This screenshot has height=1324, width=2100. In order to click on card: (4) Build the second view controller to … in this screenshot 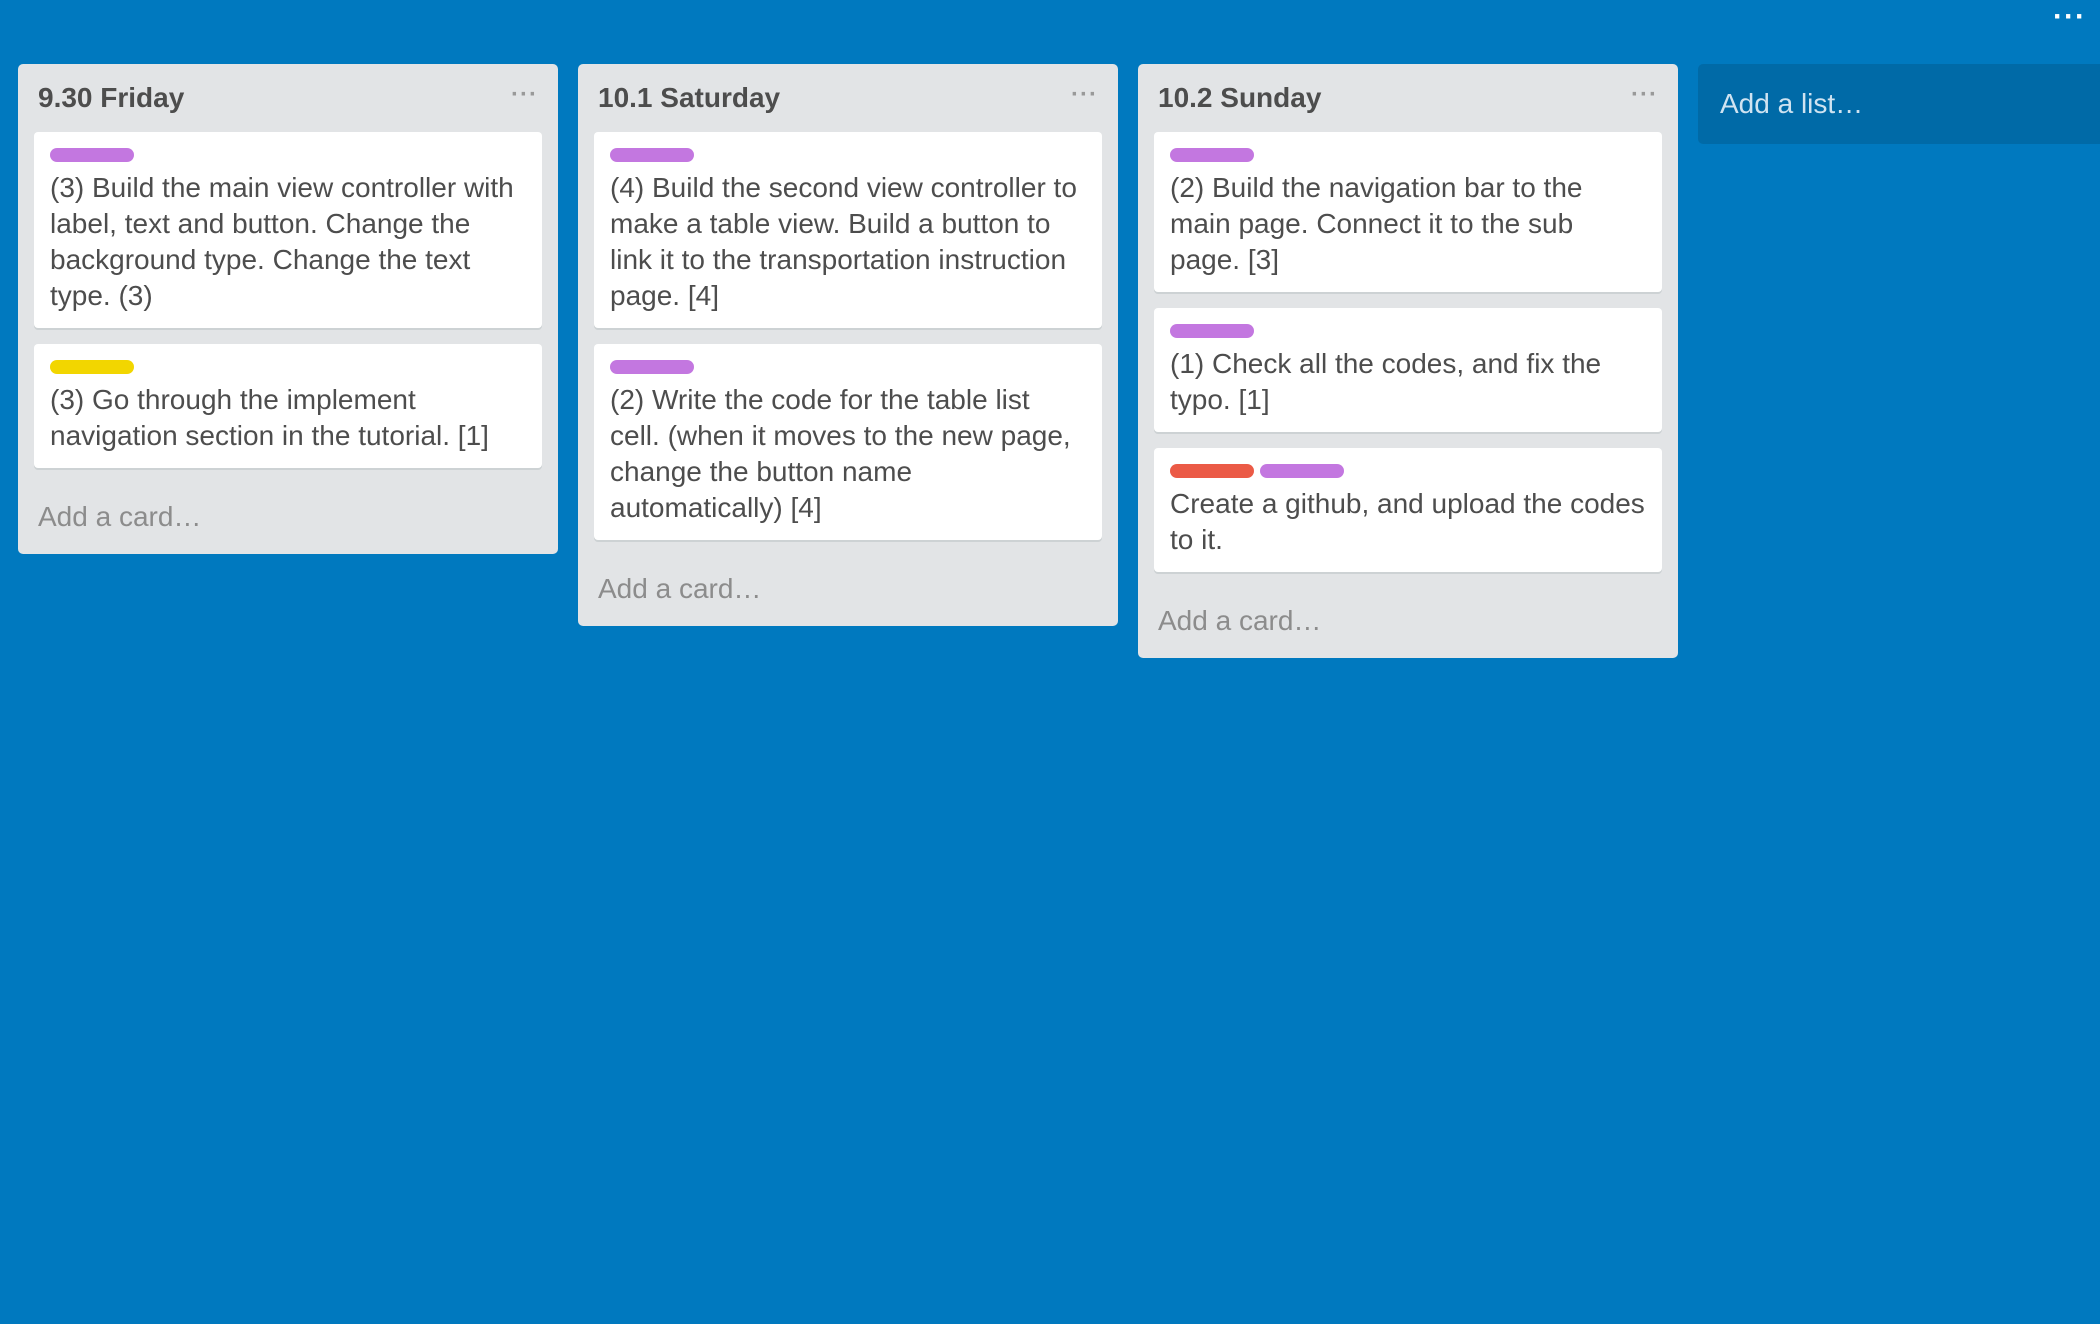, I will do `click(848, 230)`.